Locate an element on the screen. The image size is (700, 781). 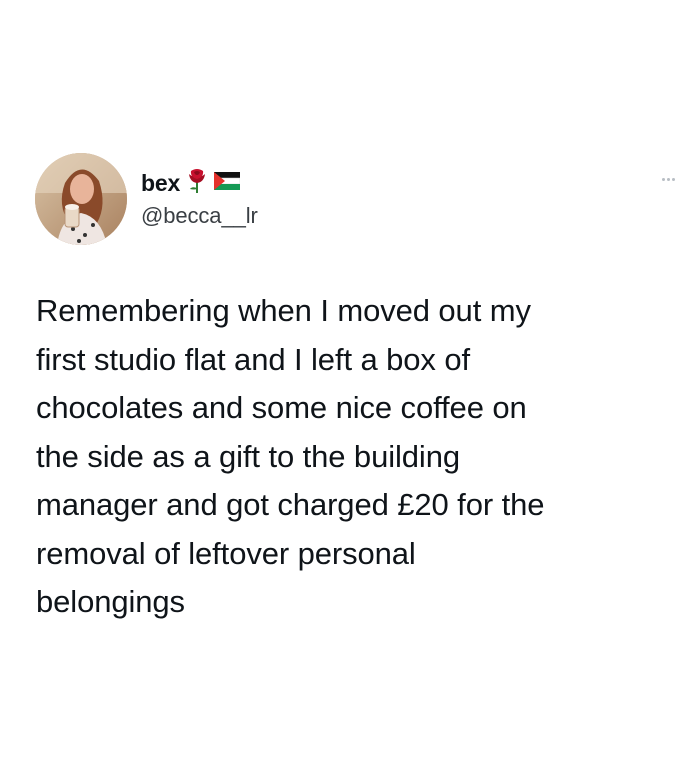
display-name: bex is located at coordinates (160, 183).